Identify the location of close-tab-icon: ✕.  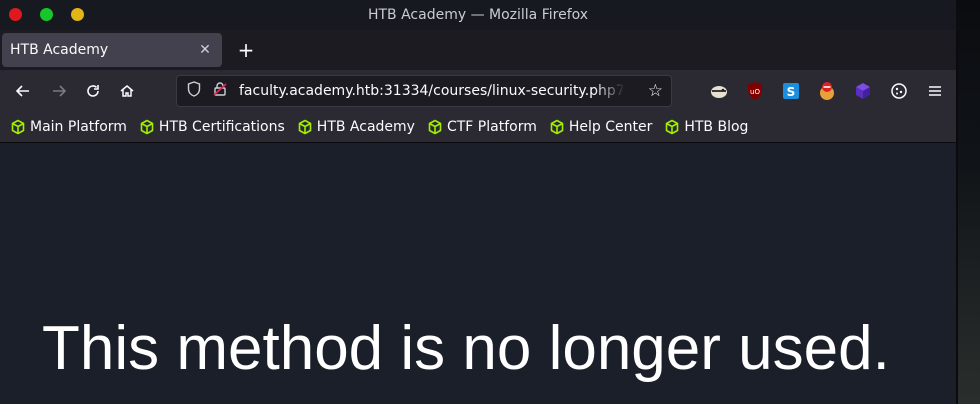
(205, 50).